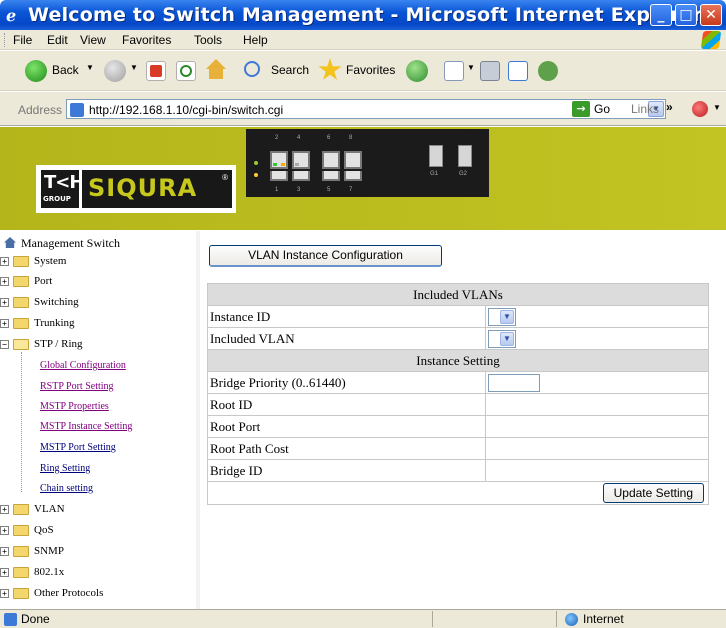 This screenshot has width=726, height=628. I want to click on included-vlan-select: ▼, so click(502, 338).